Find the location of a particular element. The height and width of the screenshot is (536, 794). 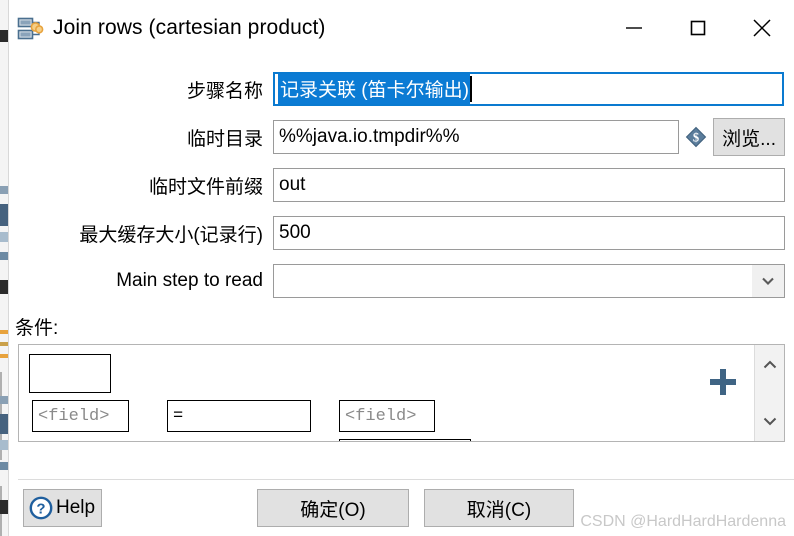

row-temp-file-prefix: 临时文件前缀 is located at coordinates (401, 185).